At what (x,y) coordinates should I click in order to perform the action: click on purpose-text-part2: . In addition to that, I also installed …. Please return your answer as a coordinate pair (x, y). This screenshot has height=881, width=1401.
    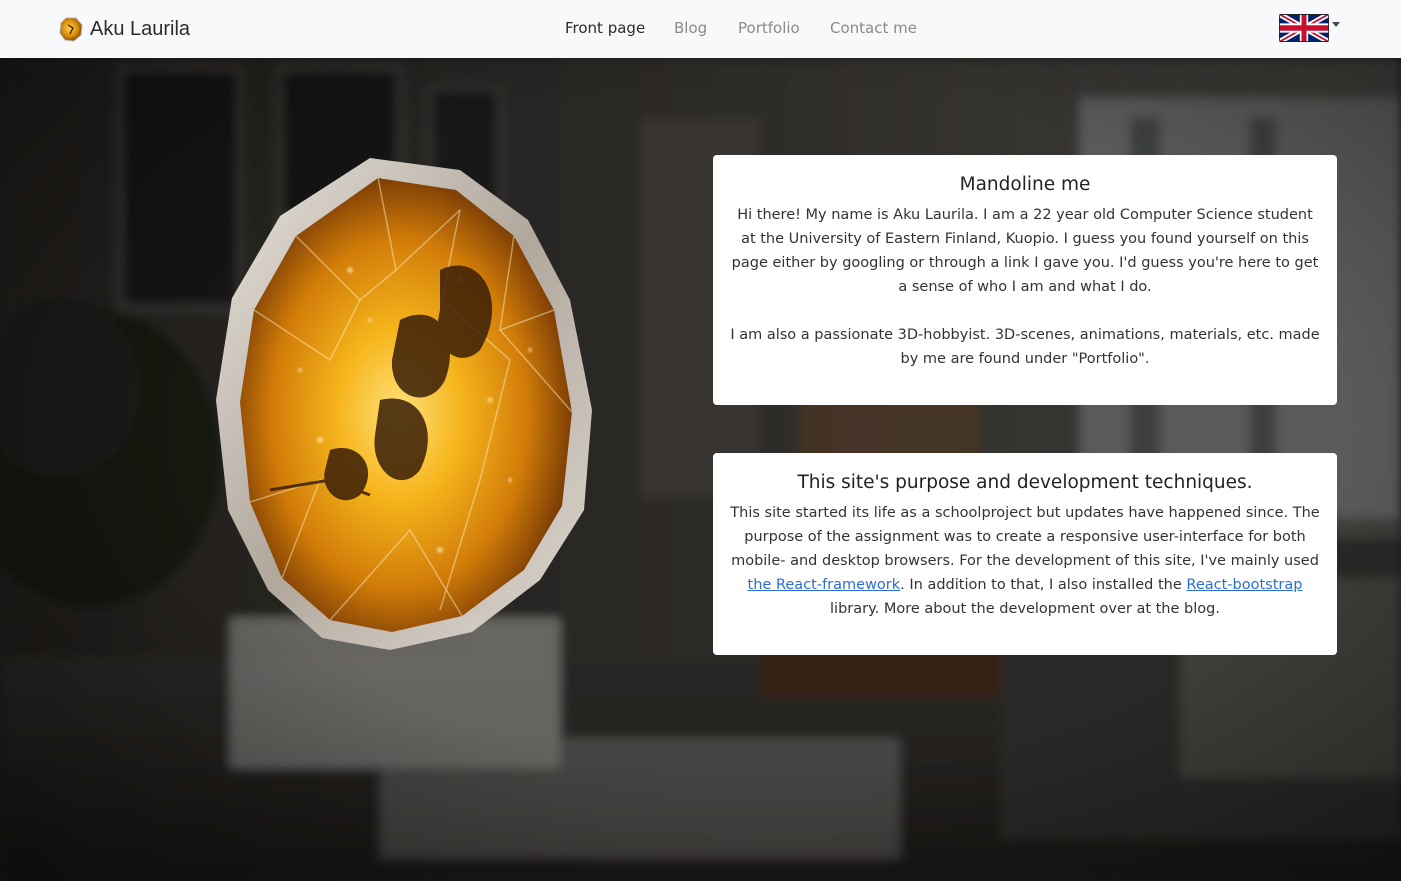
    Looking at the image, I should click on (1043, 585).